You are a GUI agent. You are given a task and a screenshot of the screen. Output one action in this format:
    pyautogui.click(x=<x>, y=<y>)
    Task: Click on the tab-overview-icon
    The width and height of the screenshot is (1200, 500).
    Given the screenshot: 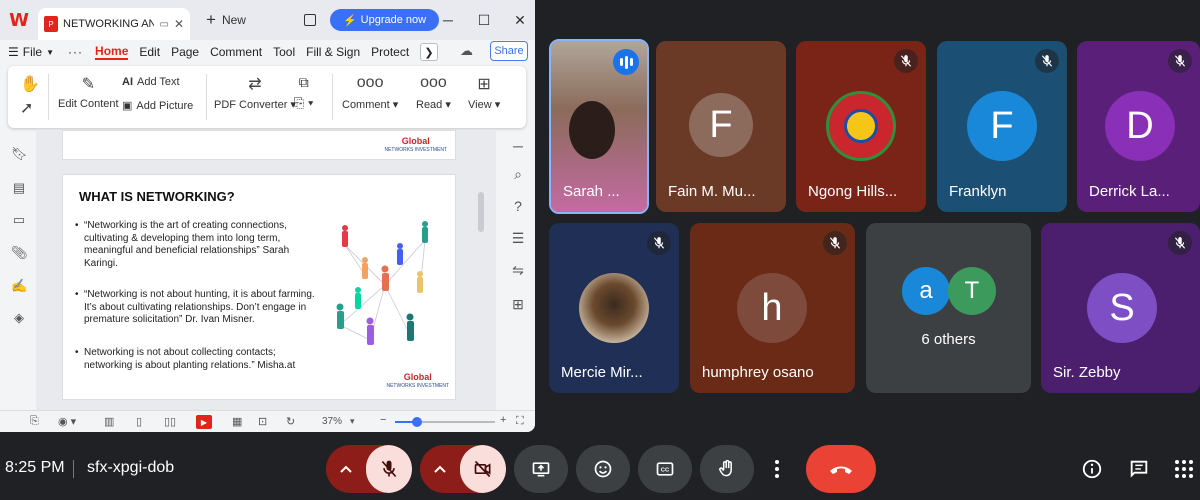 What is the action you would take?
    pyautogui.click(x=309, y=20)
    